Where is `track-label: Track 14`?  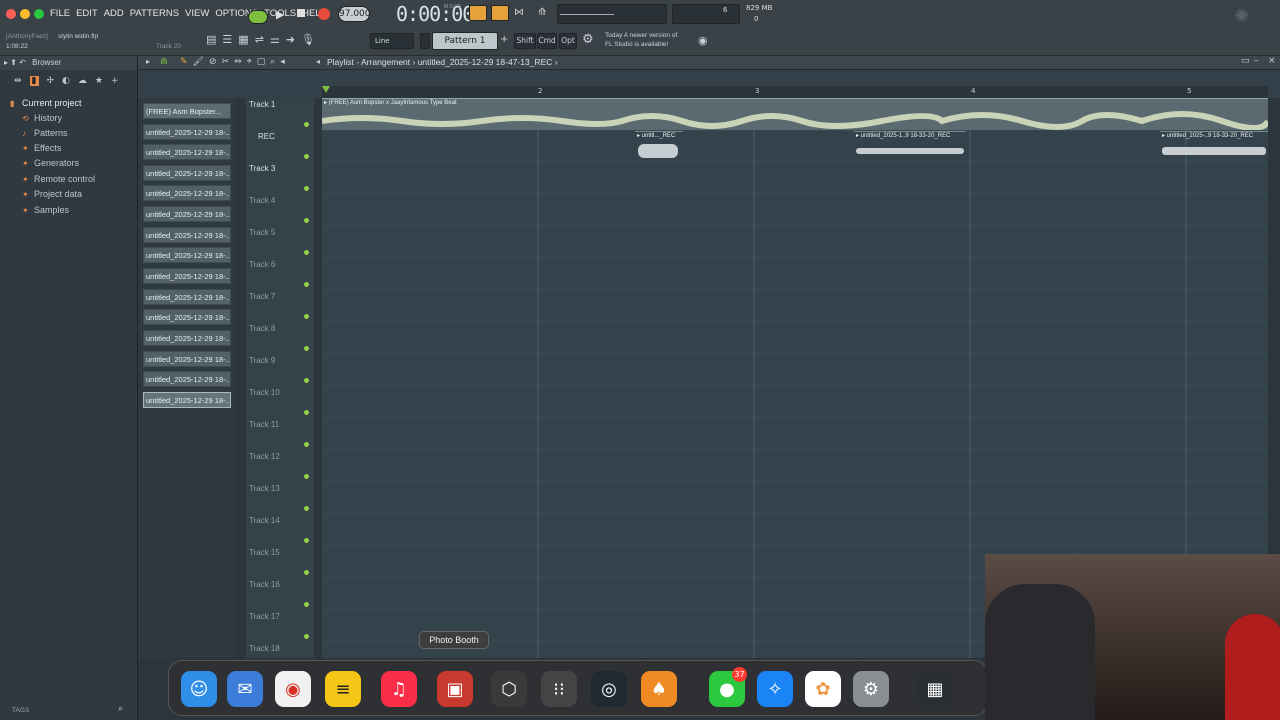 track-label: Track 14 is located at coordinates (264, 520).